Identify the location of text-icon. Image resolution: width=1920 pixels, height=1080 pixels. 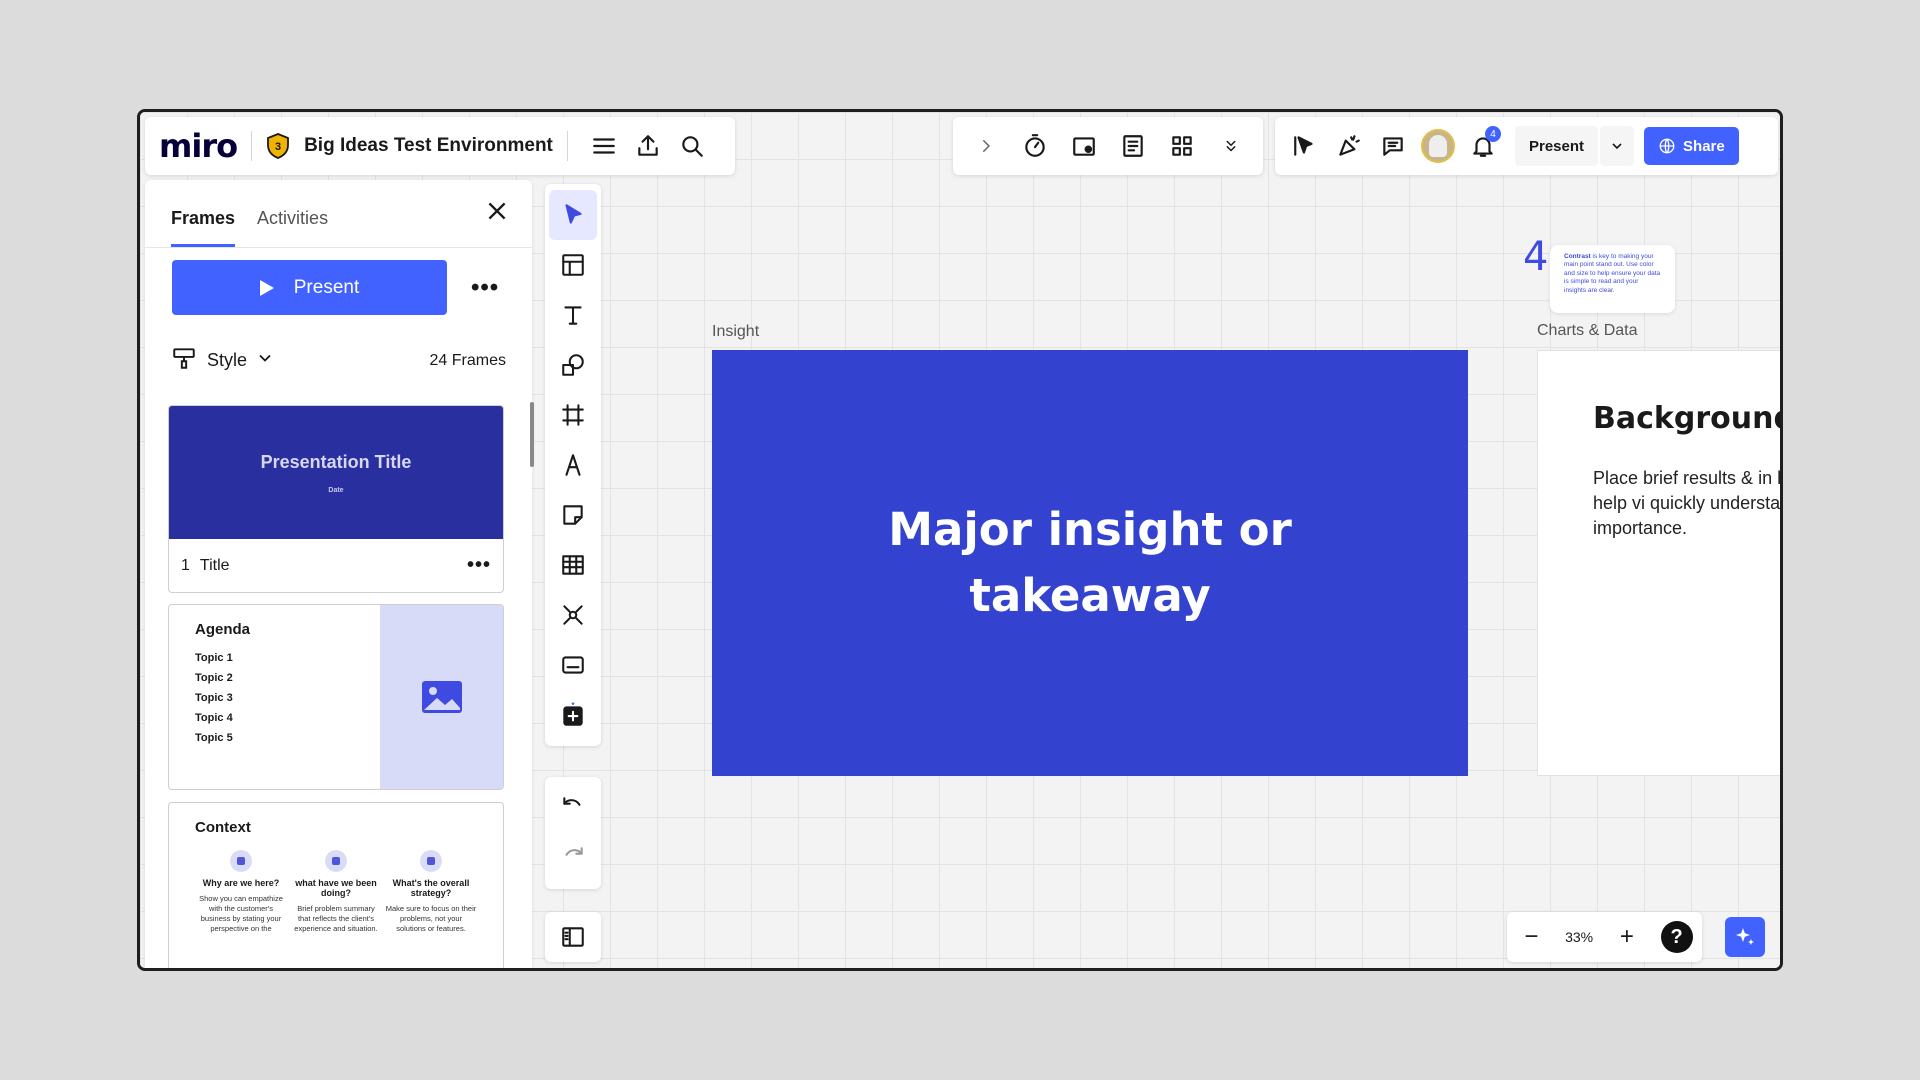
(573, 315).